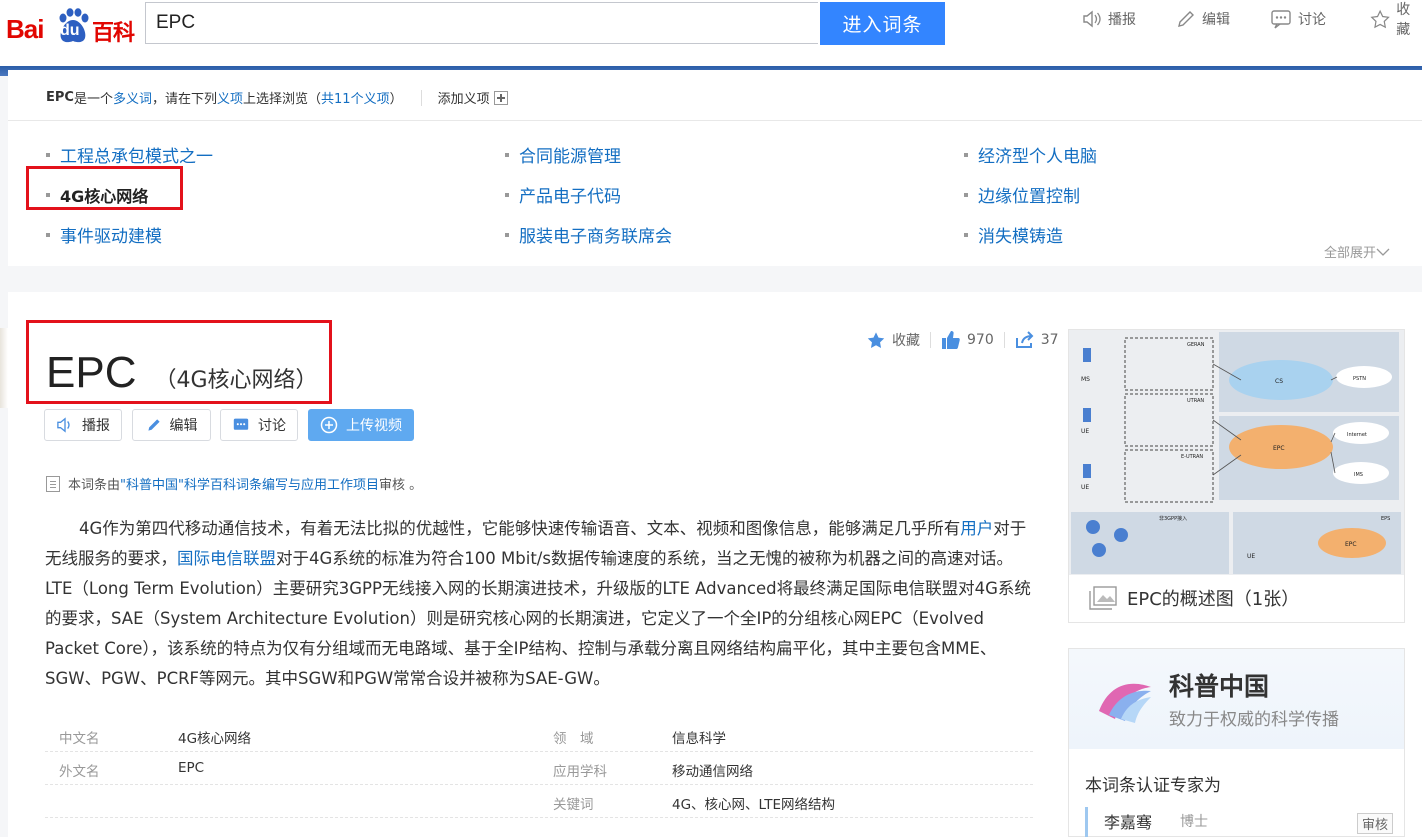 This screenshot has height=837, width=1422. Describe the element at coordinates (1213, 599) in the screenshot. I see `album-caption-text: EPC的概述图（1张）` at that location.